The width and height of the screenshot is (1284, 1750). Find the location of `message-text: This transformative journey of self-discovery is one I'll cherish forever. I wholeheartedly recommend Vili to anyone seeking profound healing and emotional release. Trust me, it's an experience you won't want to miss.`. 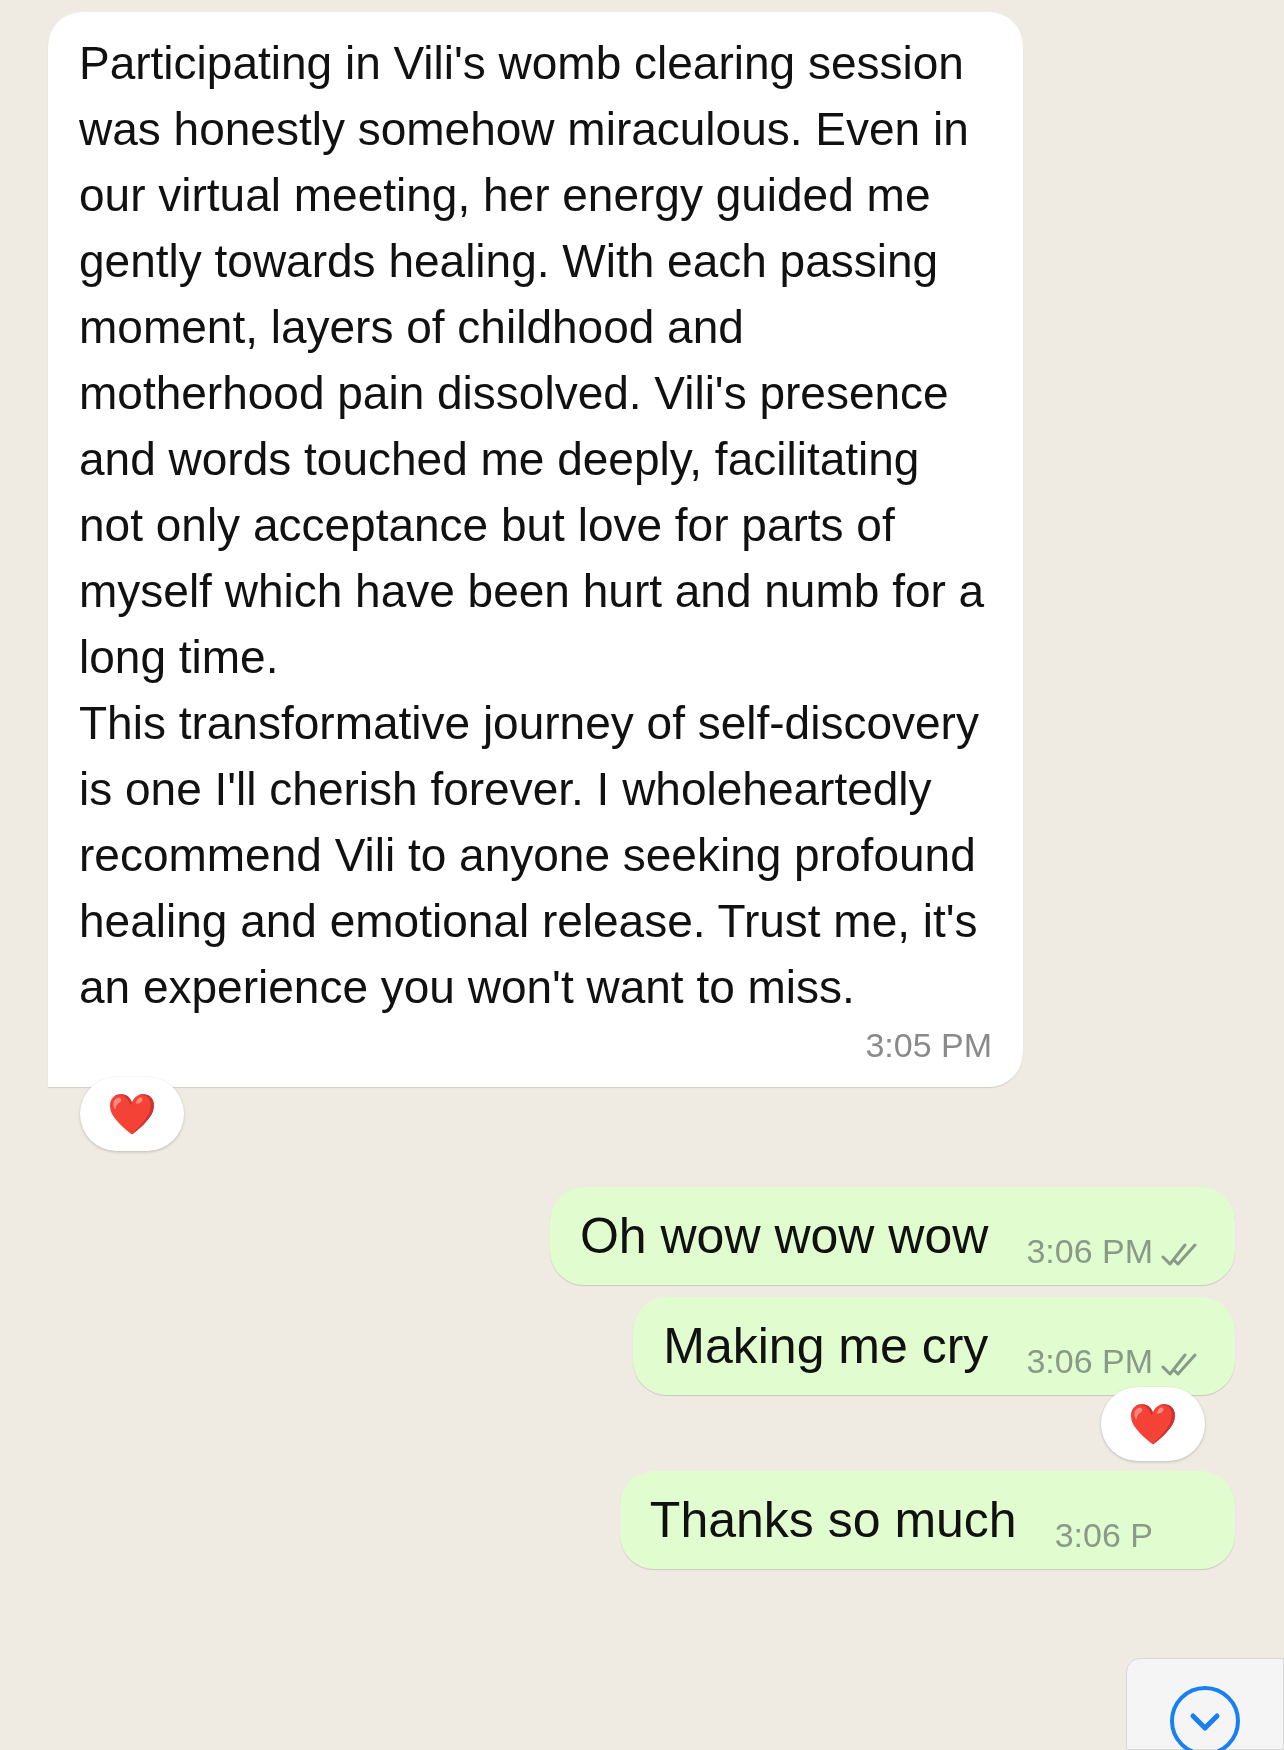

message-text: This transformative journey of self-discovery is one I'll cherish forever. I wholeheartedly recommend Vili to anyone seeking profound healing and emotional release. Trust me, it's an experience you won't want to miss. is located at coordinates (529, 855).